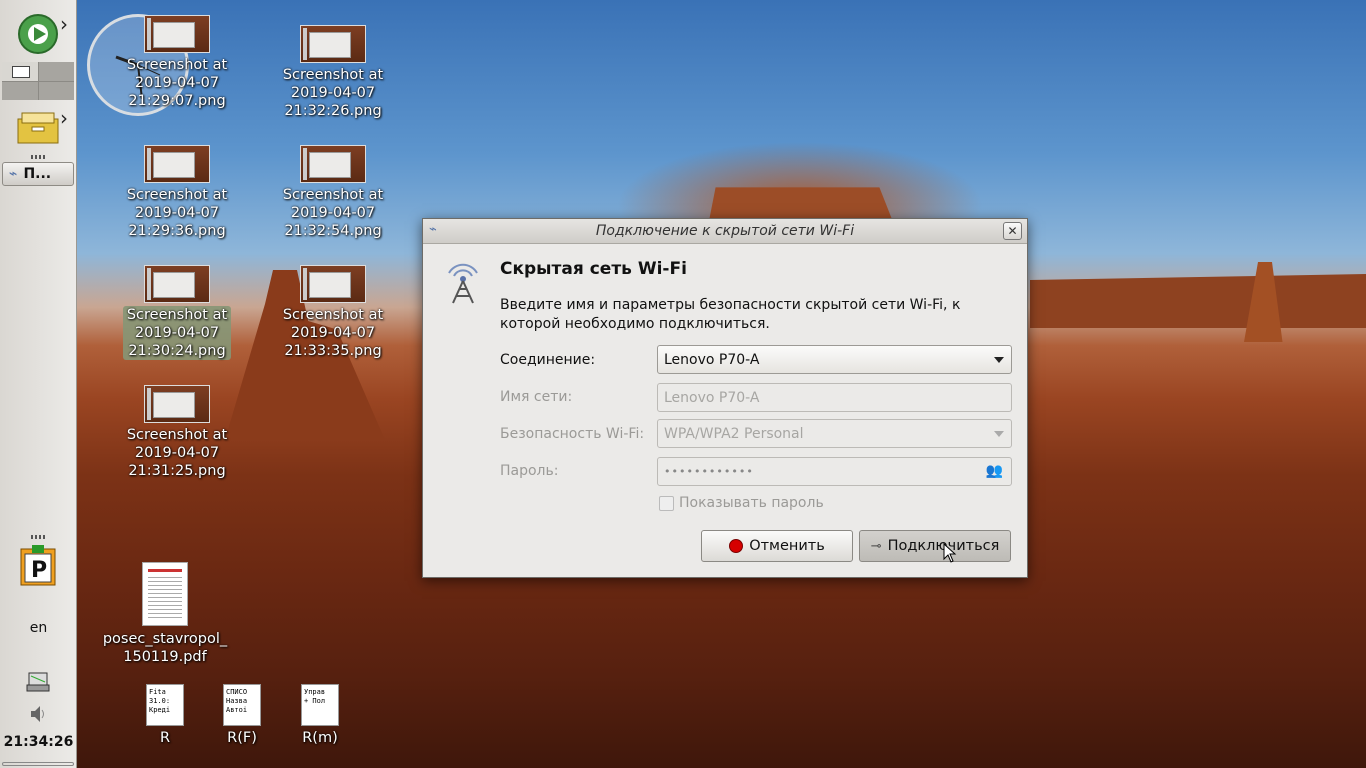 Image resolution: width=1366 pixels, height=768 pixels. I want to click on file-label: Screenshot at 2019-04-07 21:30:24.png, so click(177, 333).